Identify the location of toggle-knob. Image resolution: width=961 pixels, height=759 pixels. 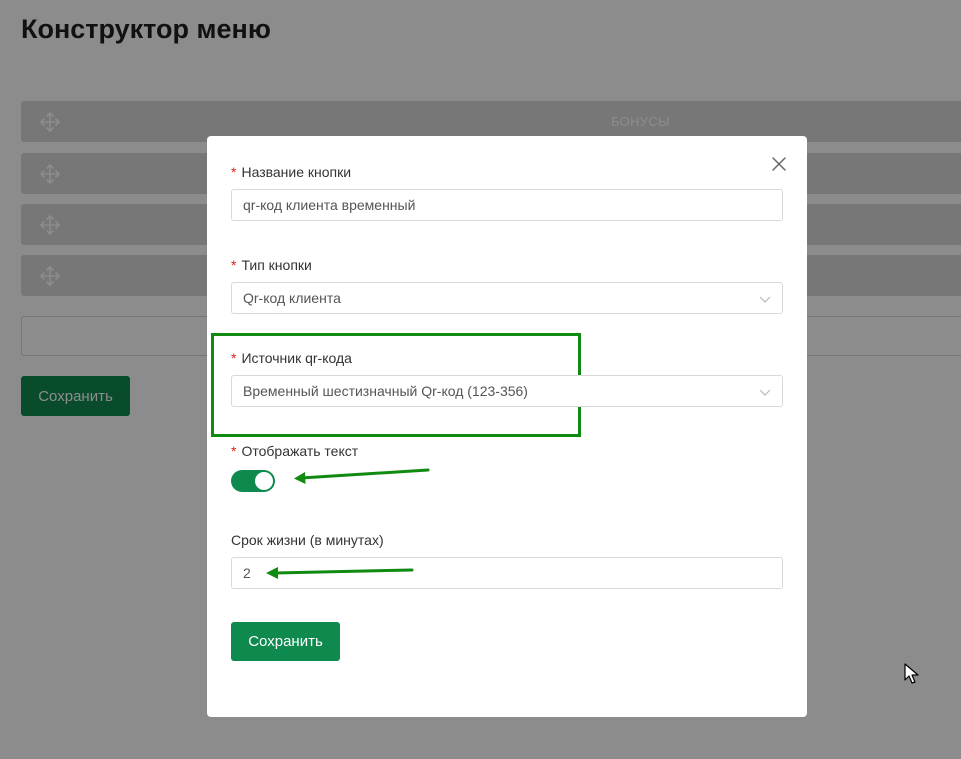
(264, 481).